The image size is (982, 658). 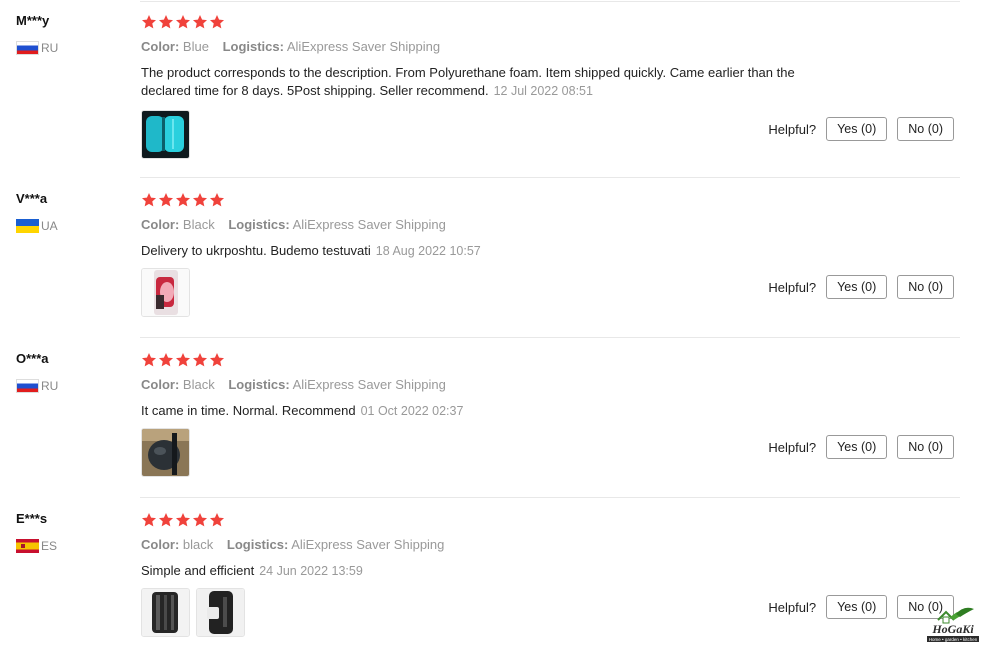 I want to click on hogaki-watermark-logo: HoGaKi Home • garden • kitchen, so click(x=953, y=626).